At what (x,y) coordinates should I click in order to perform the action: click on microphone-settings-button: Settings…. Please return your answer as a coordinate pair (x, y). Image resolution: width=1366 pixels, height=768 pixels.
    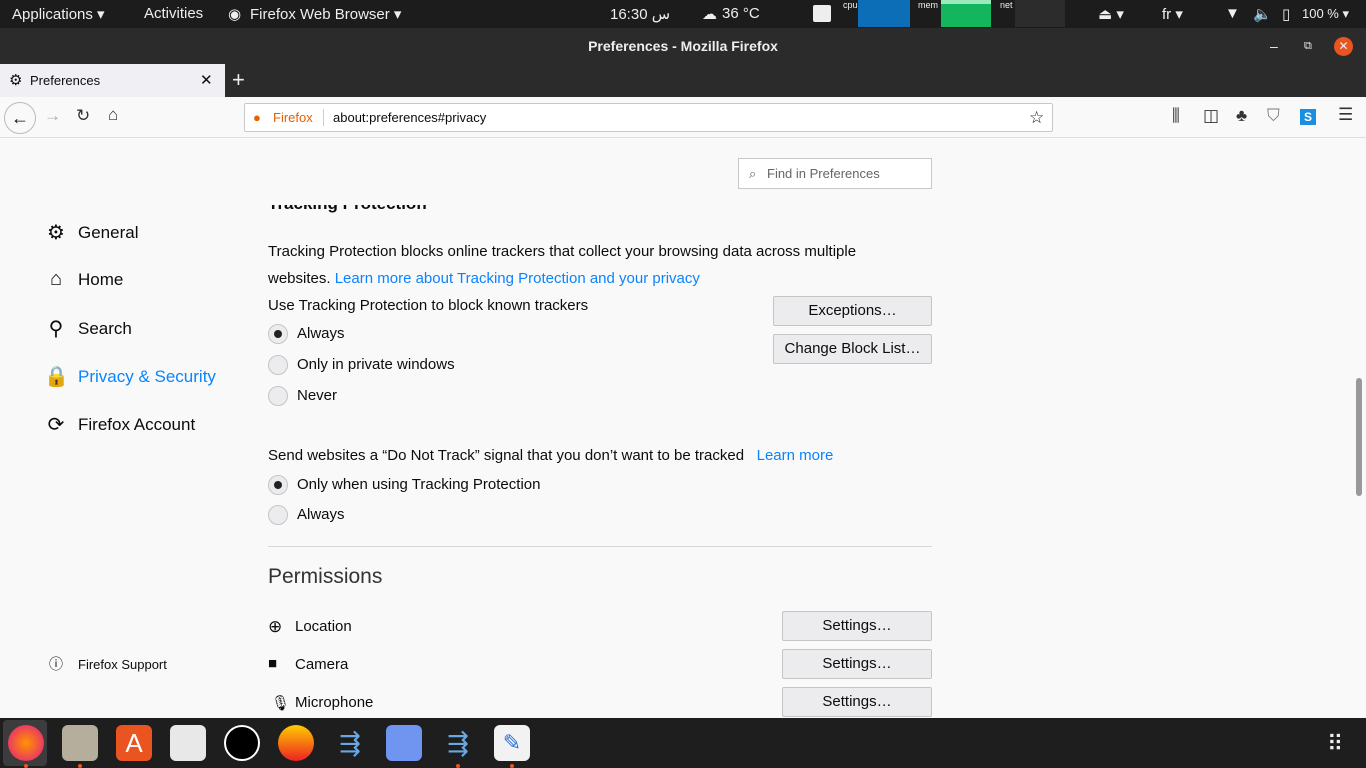
    Looking at the image, I should click on (857, 702).